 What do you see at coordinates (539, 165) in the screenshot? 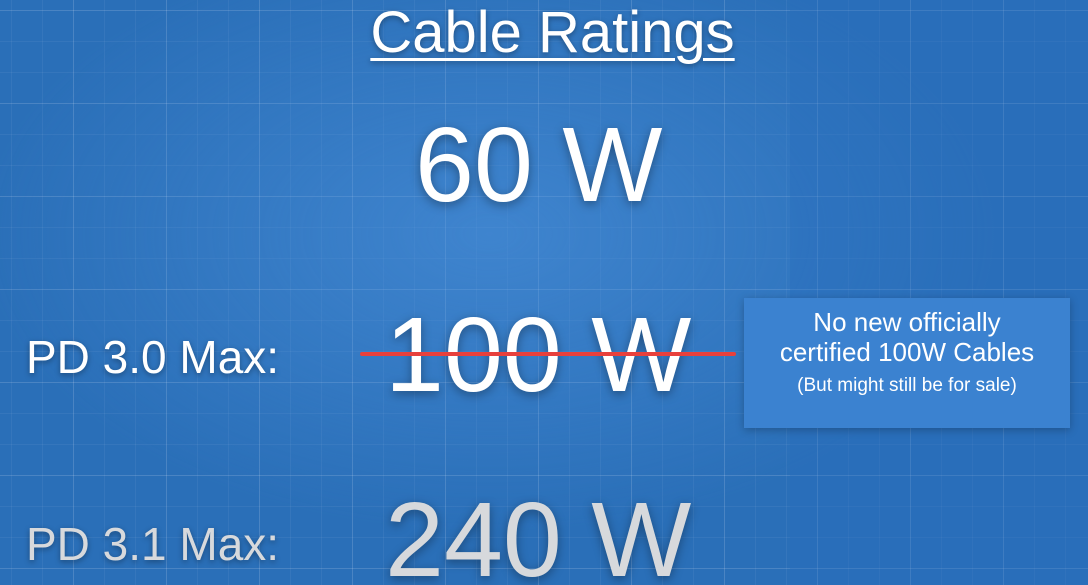
I see `rating-60w: 60 W` at bounding box center [539, 165].